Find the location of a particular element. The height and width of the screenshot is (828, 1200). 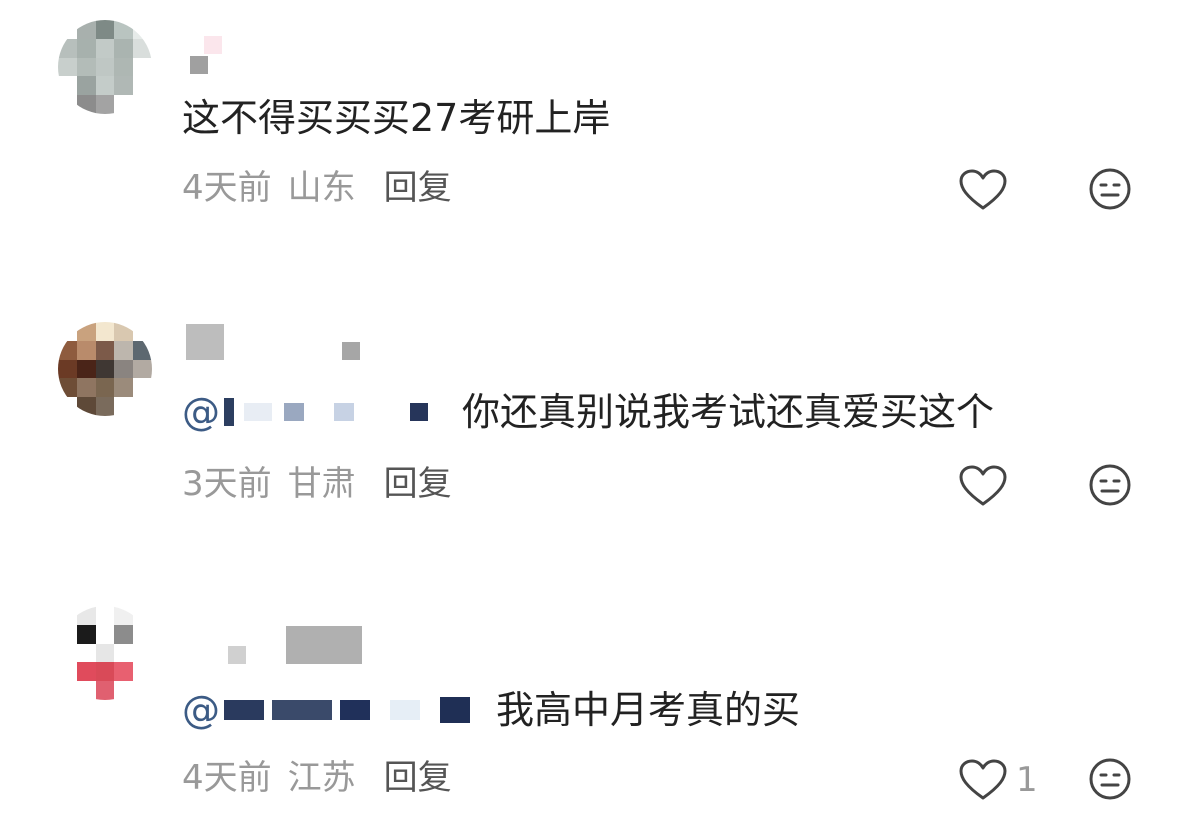

comment-meta: 3天前 甘肃 回复 is located at coordinates (317, 484).